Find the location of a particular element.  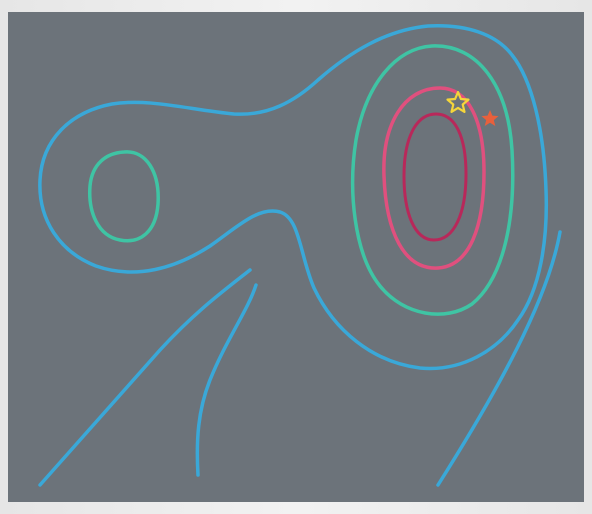

filled-star-icon is located at coordinates (490, 118).